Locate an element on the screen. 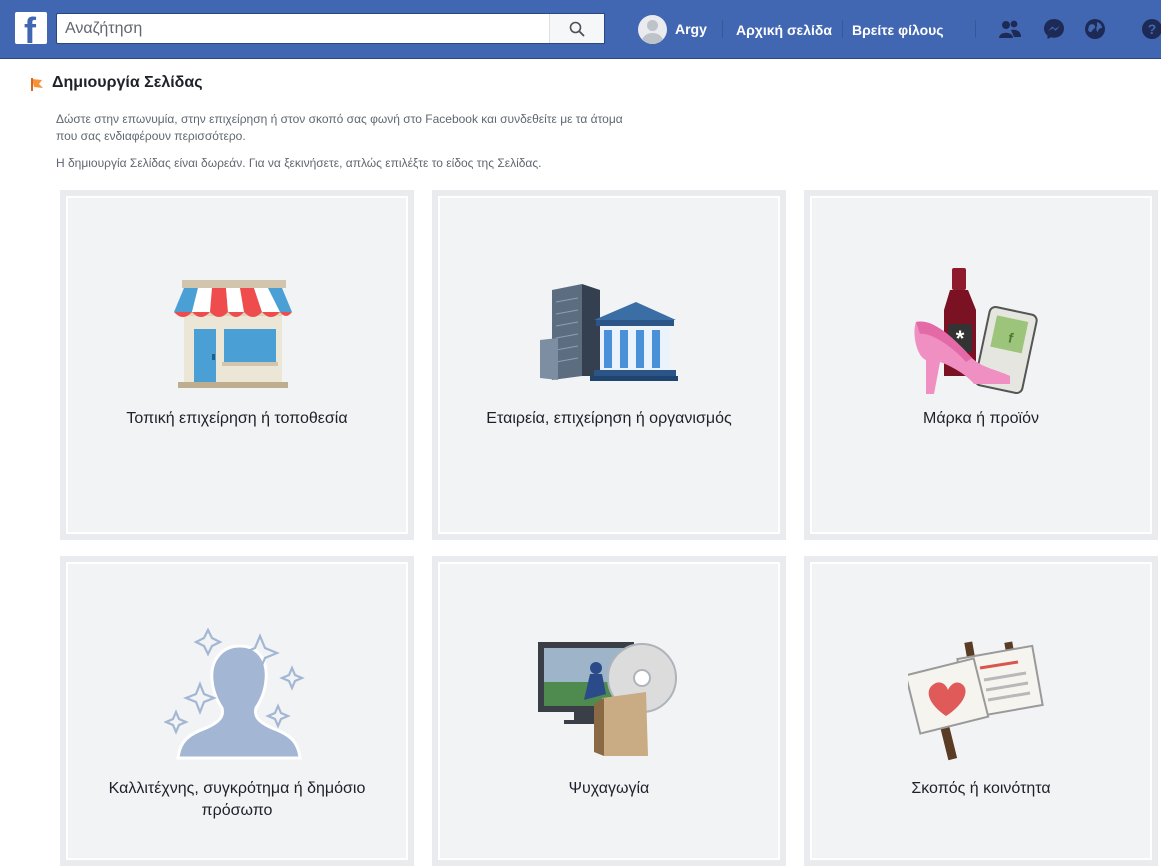 The width and height of the screenshot is (1161, 866). profile-link: Argy is located at coordinates (672, 29).